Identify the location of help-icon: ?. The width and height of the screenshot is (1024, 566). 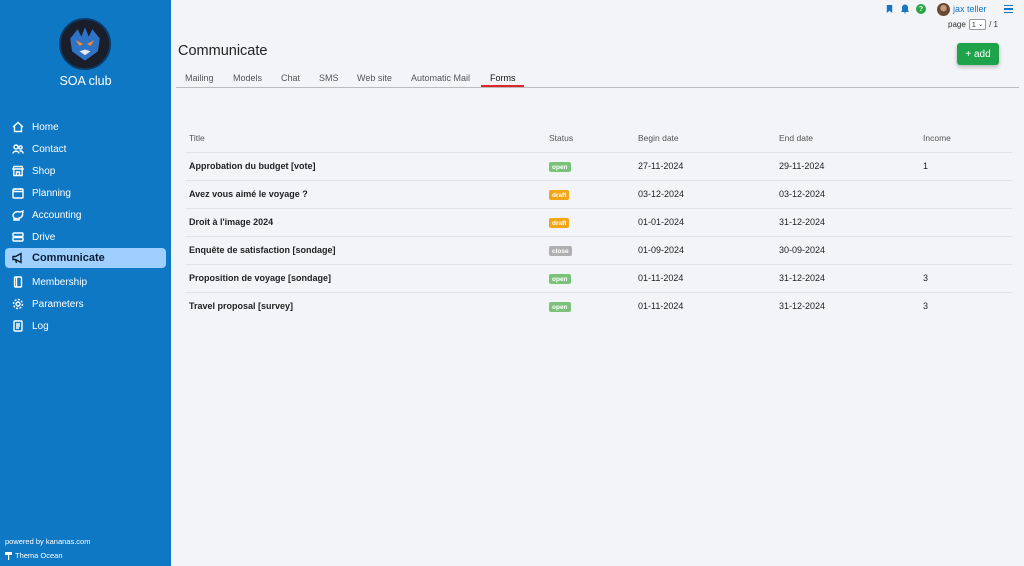
(921, 9).